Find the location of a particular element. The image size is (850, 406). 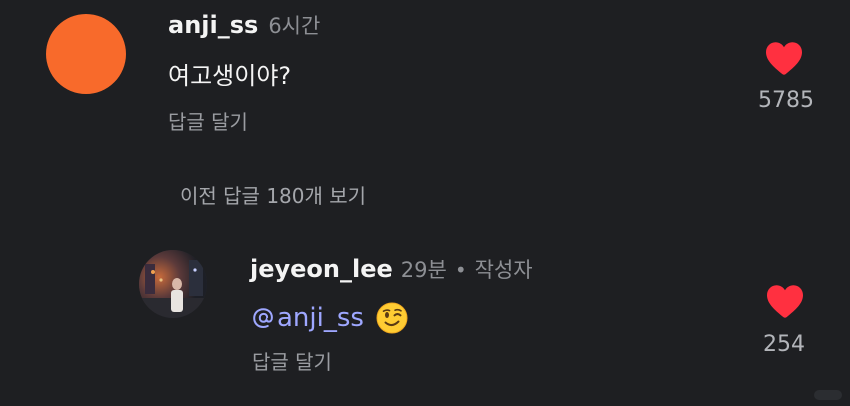

comment-header: anji_ss 6시간 is located at coordinates (244, 25).